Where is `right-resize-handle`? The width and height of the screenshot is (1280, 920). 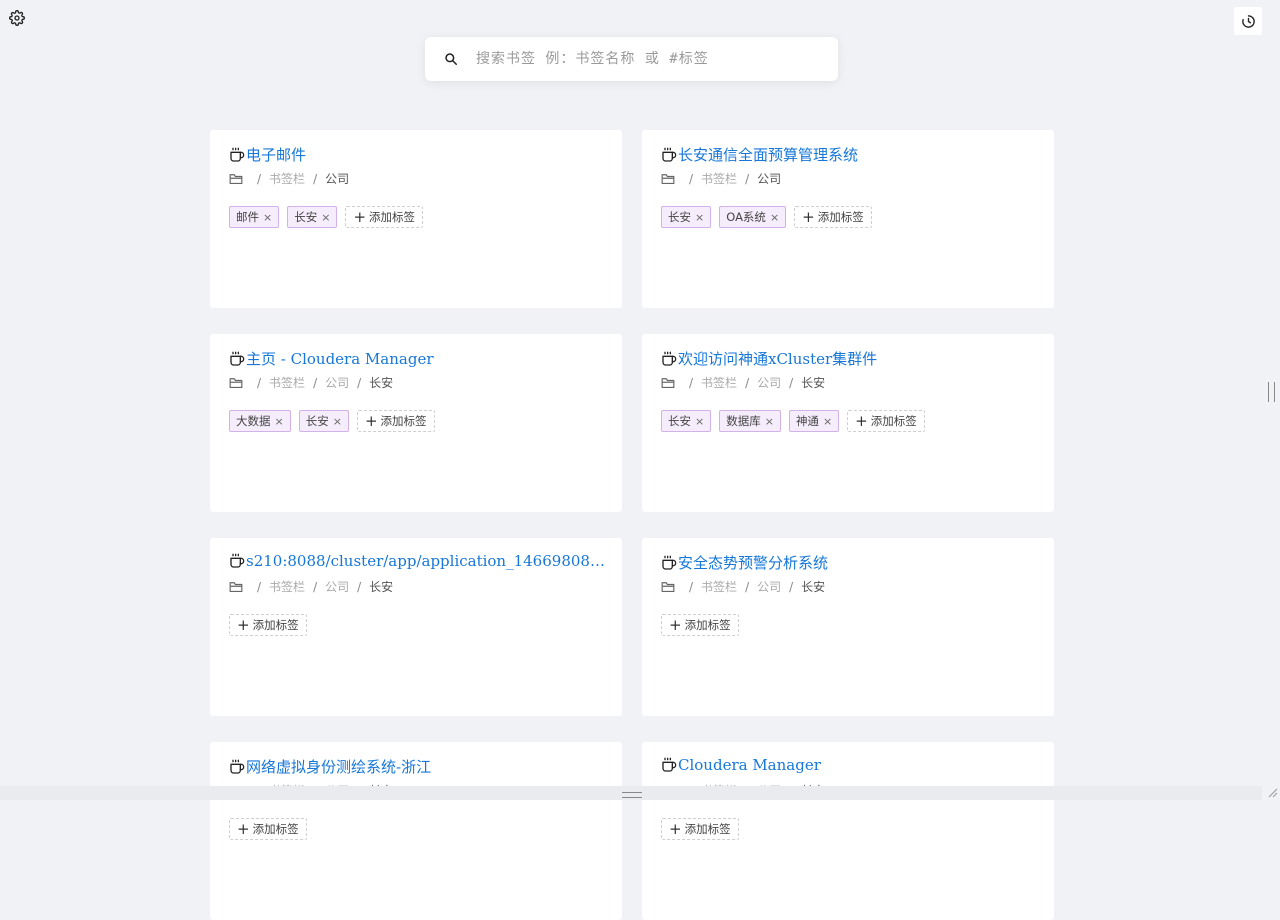
right-resize-handle is located at coordinates (1271, 392).